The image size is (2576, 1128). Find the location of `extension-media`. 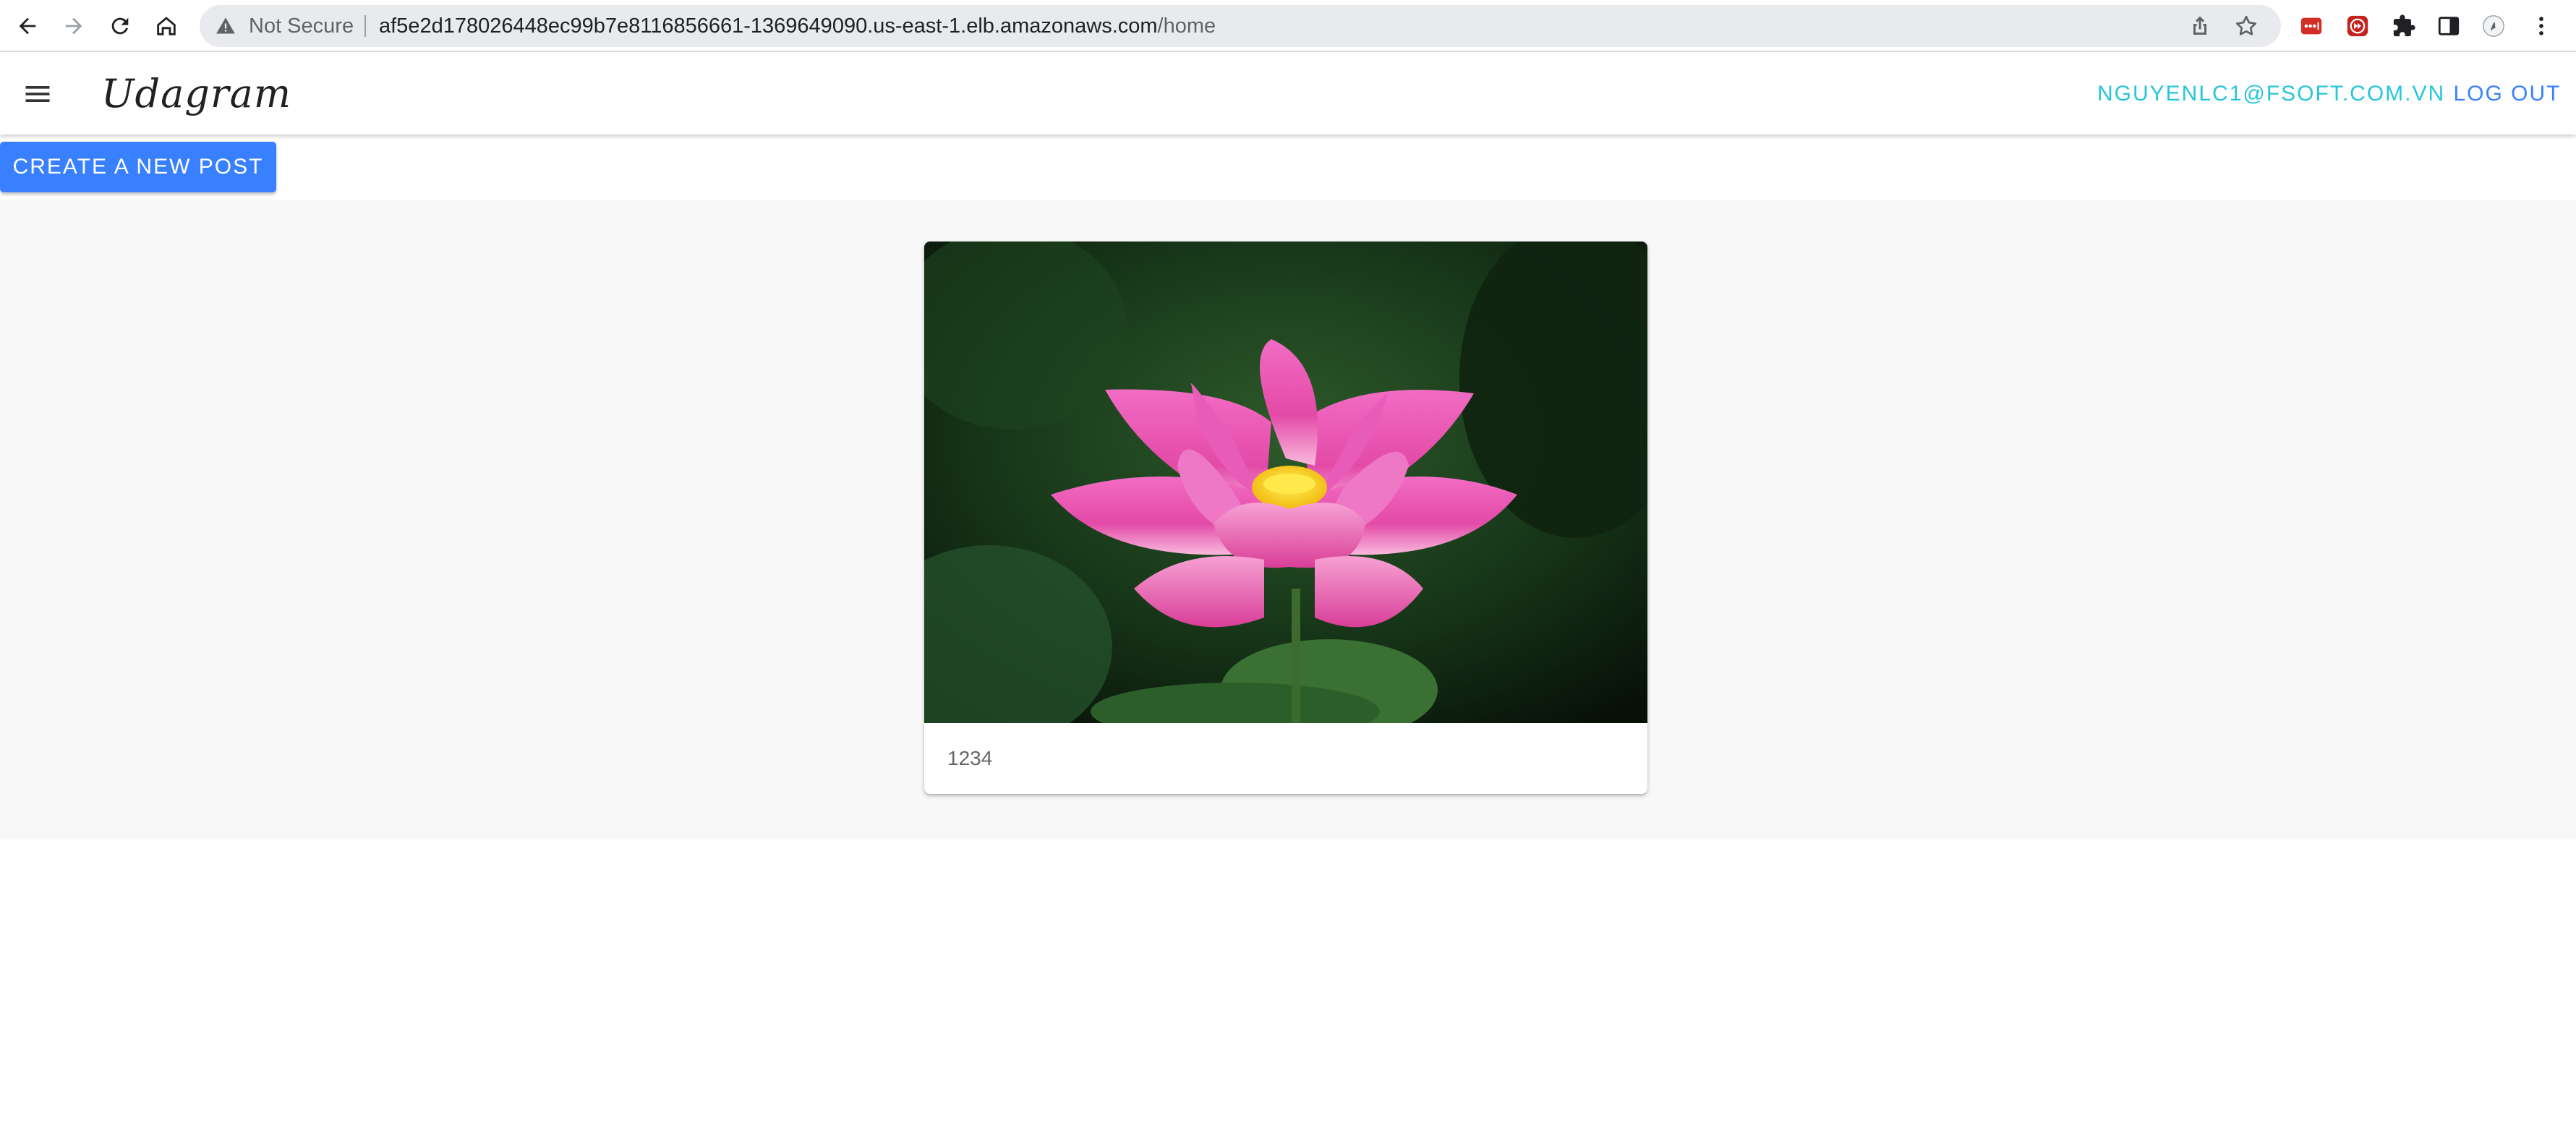

extension-media is located at coordinates (2357, 26).